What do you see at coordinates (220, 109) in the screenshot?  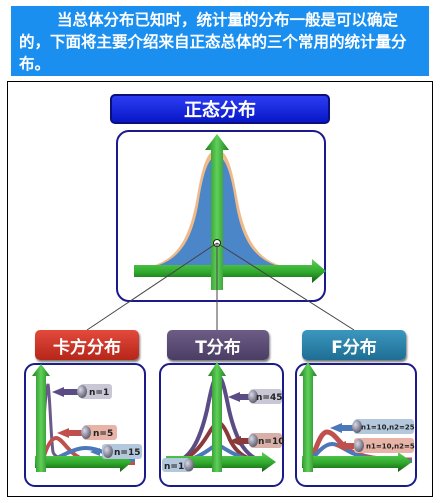 I see `normal-distribution-title: 正态分布` at bounding box center [220, 109].